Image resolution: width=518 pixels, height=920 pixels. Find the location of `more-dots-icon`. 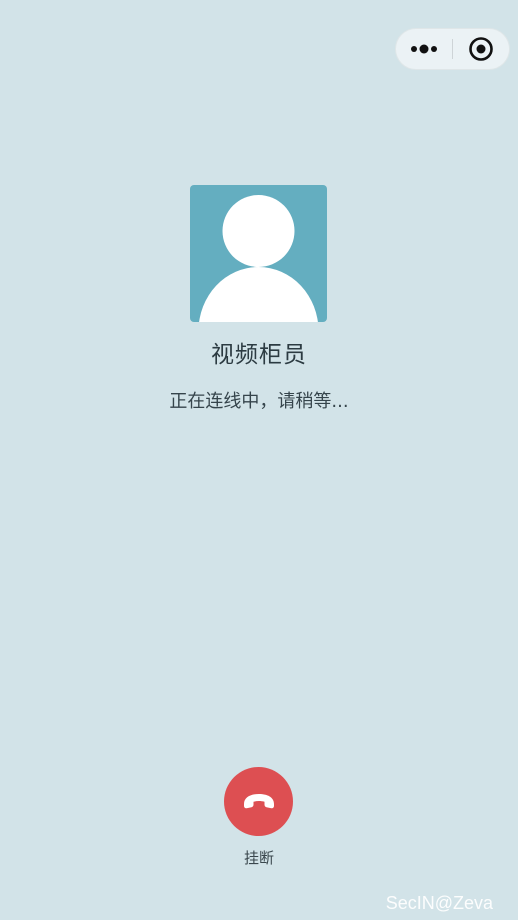

more-dots-icon is located at coordinates (424, 49).